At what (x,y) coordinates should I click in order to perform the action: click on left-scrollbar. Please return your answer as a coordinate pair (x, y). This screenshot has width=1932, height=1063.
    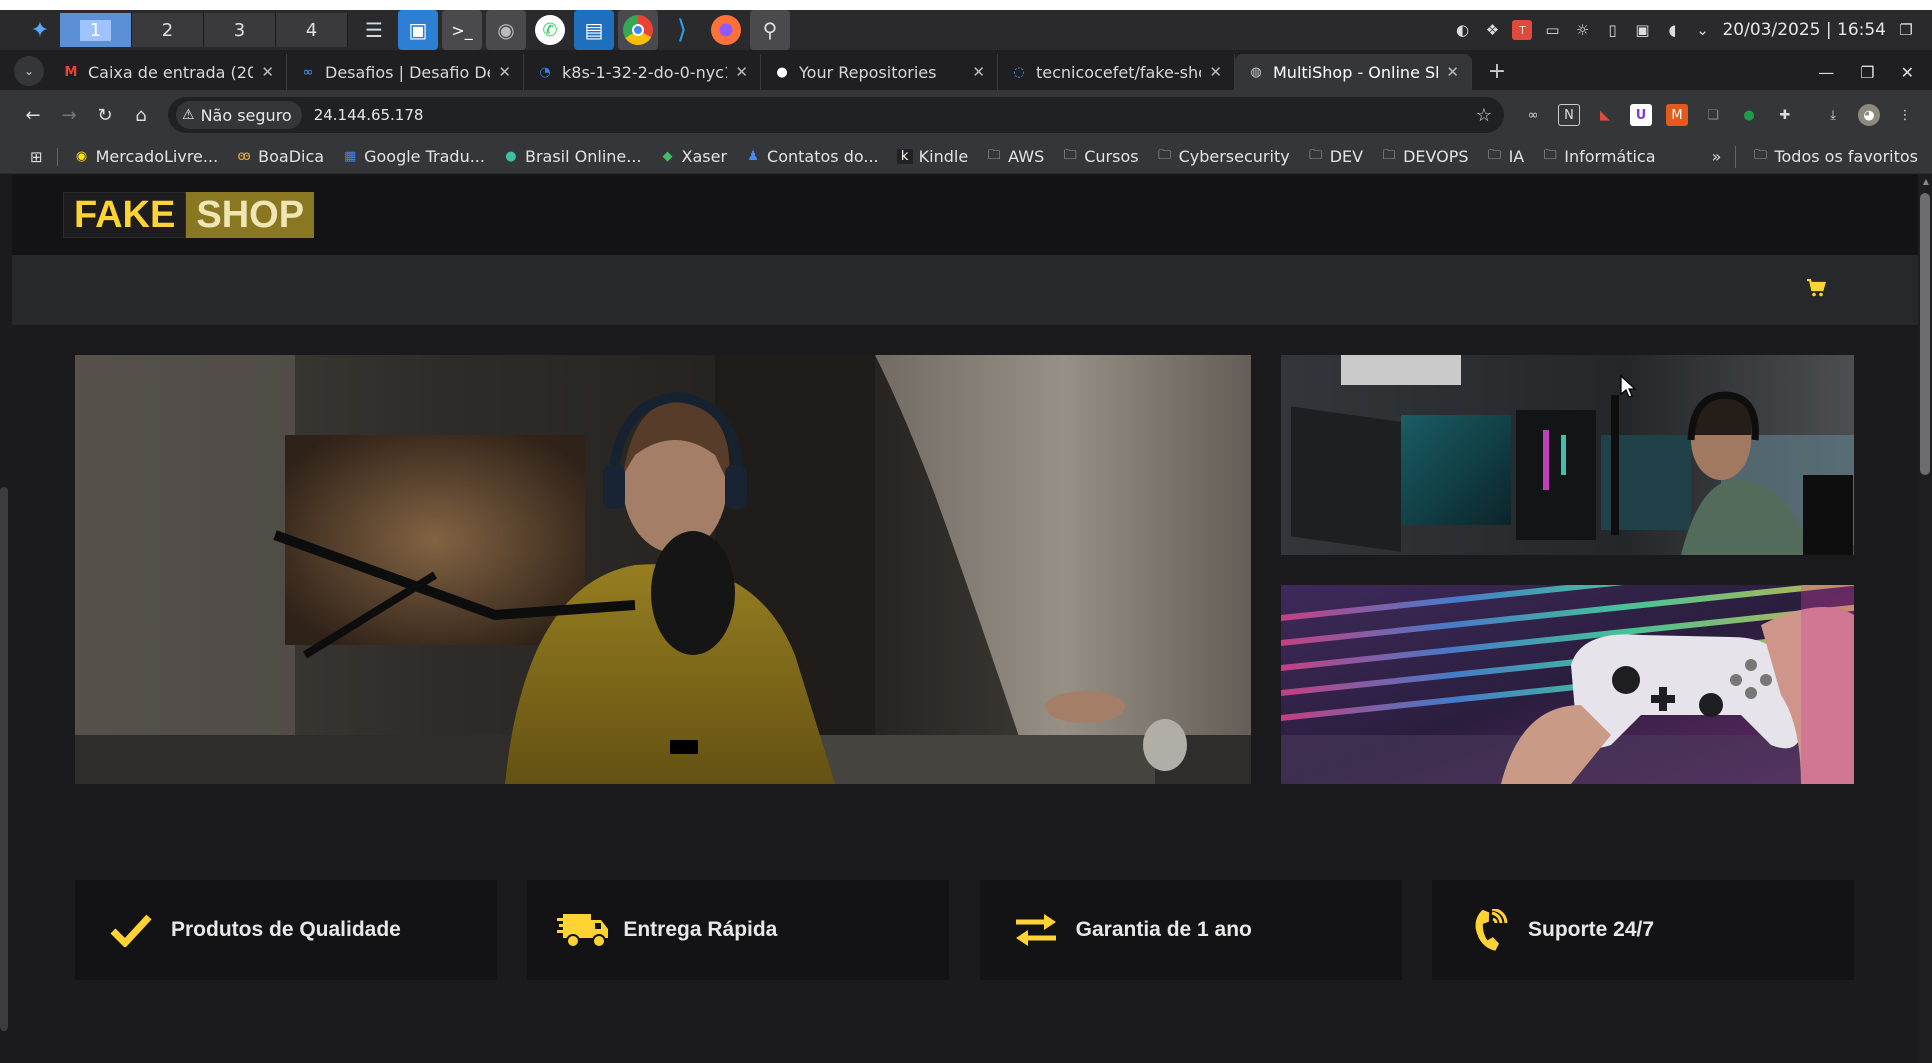
    Looking at the image, I should click on (4, 759).